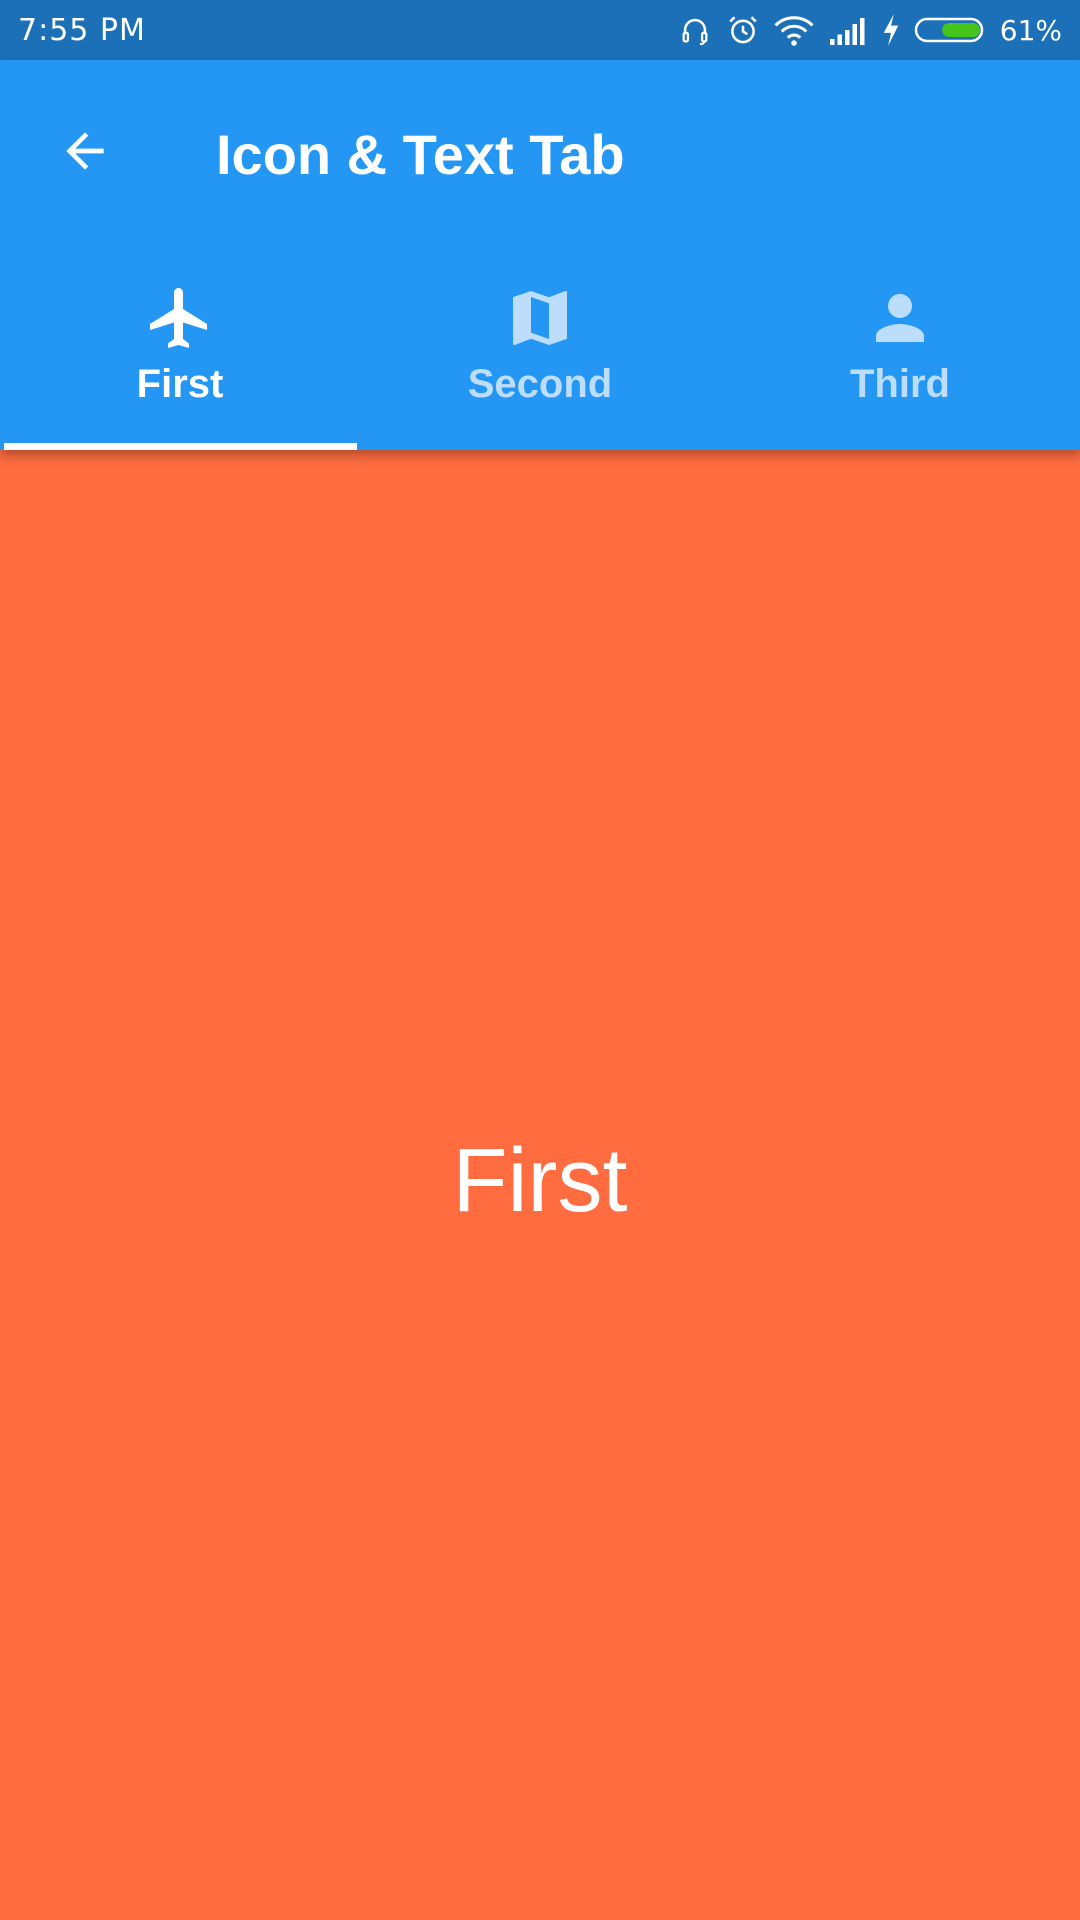 This screenshot has width=1080, height=1920. I want to click on headset-icon, so click(695, 30).